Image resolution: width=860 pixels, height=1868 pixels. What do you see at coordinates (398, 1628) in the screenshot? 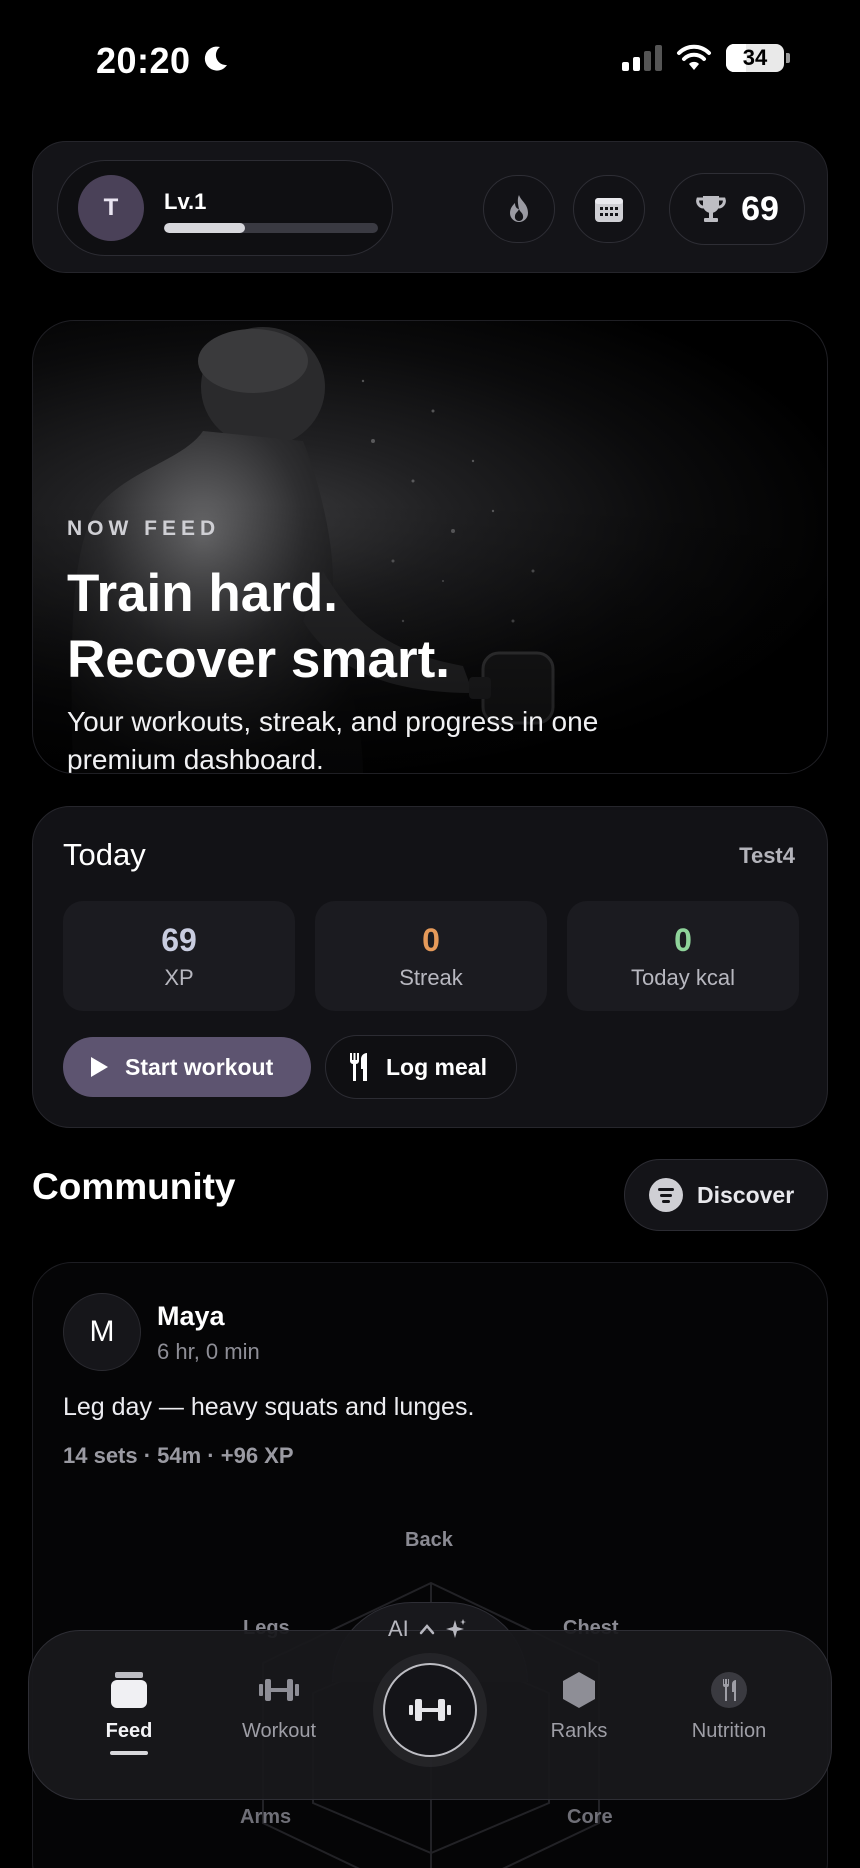
I see `ai-label: AI` at bounding box center [398, 1628].